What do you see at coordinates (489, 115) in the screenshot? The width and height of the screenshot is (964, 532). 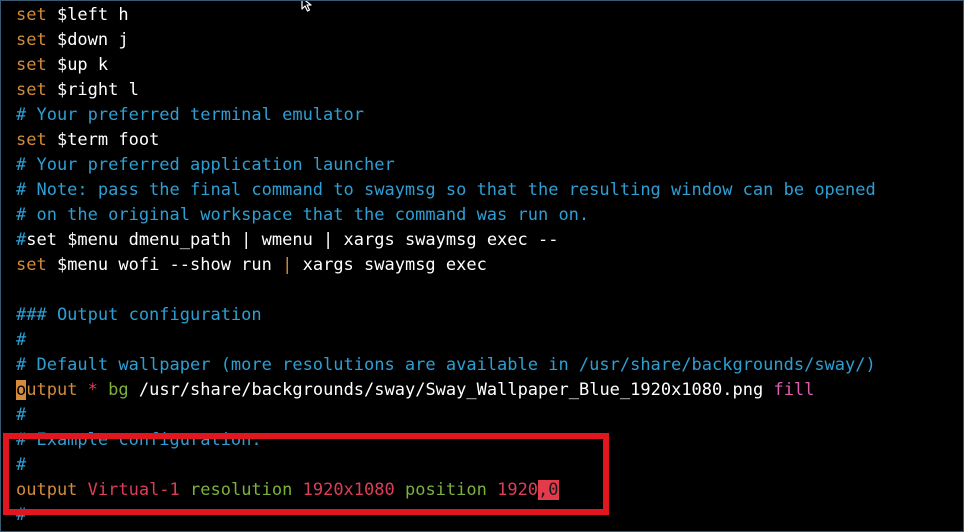 I see `code-line: # Your preferred terminal emulator` at bounding box center [489, 115].